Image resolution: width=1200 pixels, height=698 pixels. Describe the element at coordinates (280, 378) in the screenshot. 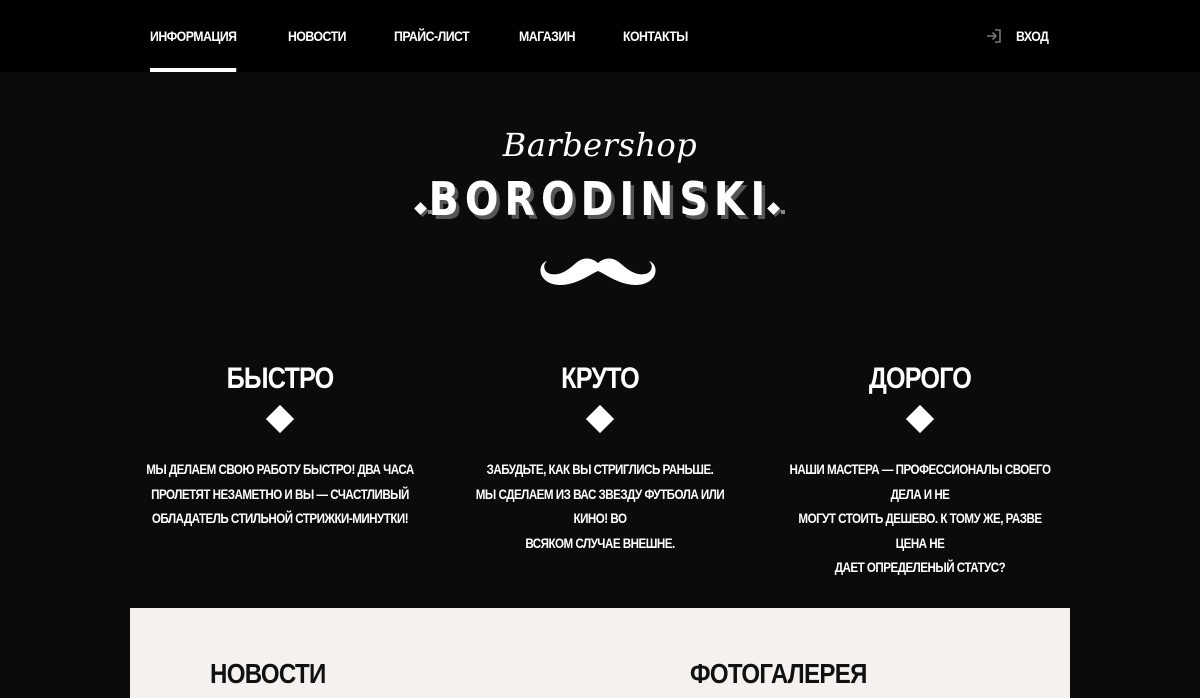

I see `feature-title: БЫСТРО` at that location.